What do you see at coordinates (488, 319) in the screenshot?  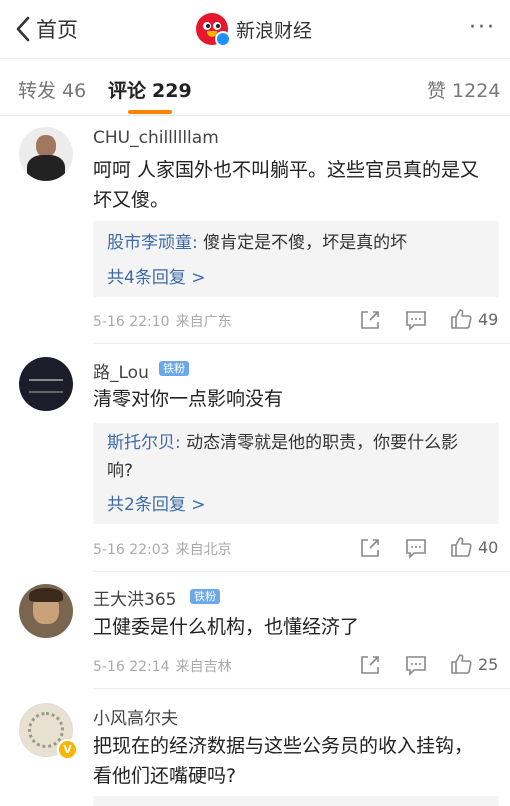 I see `like-count: 49` at bounding box center [488, 319].